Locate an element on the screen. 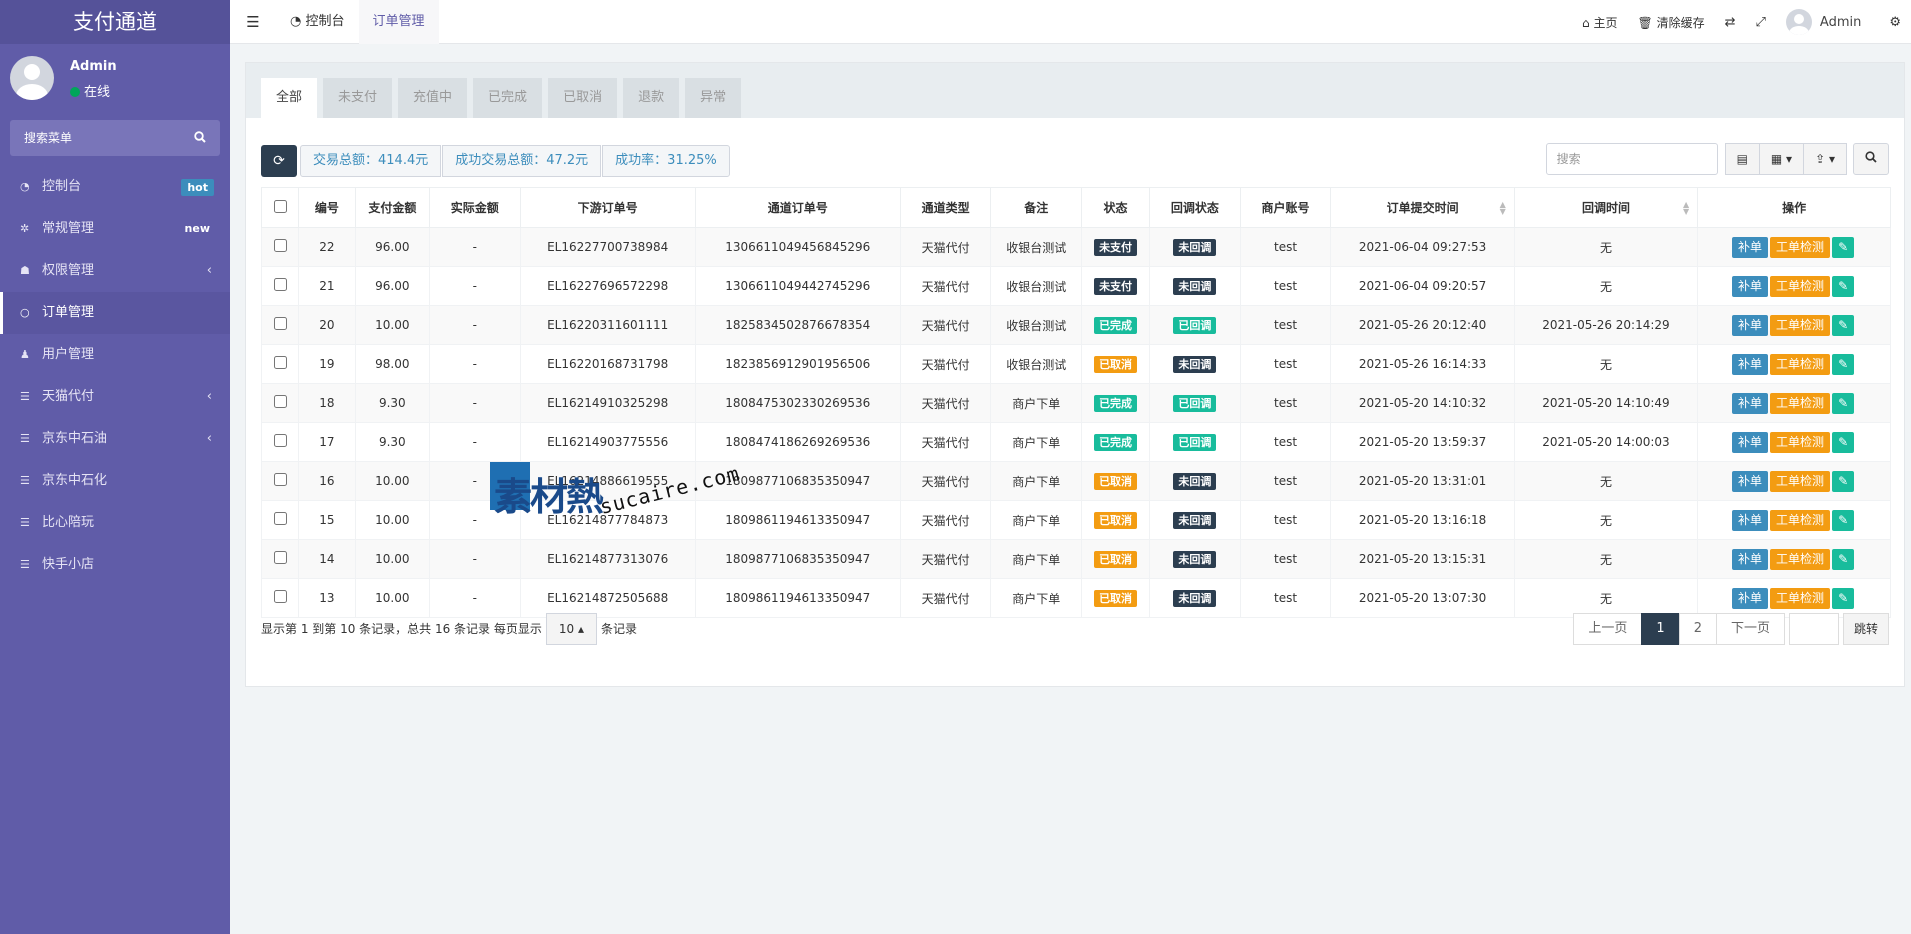 The width and height of the screenshot is (1911, 934). sidebar-item-label: 天猫代付 is located at coordinates (68, 396).